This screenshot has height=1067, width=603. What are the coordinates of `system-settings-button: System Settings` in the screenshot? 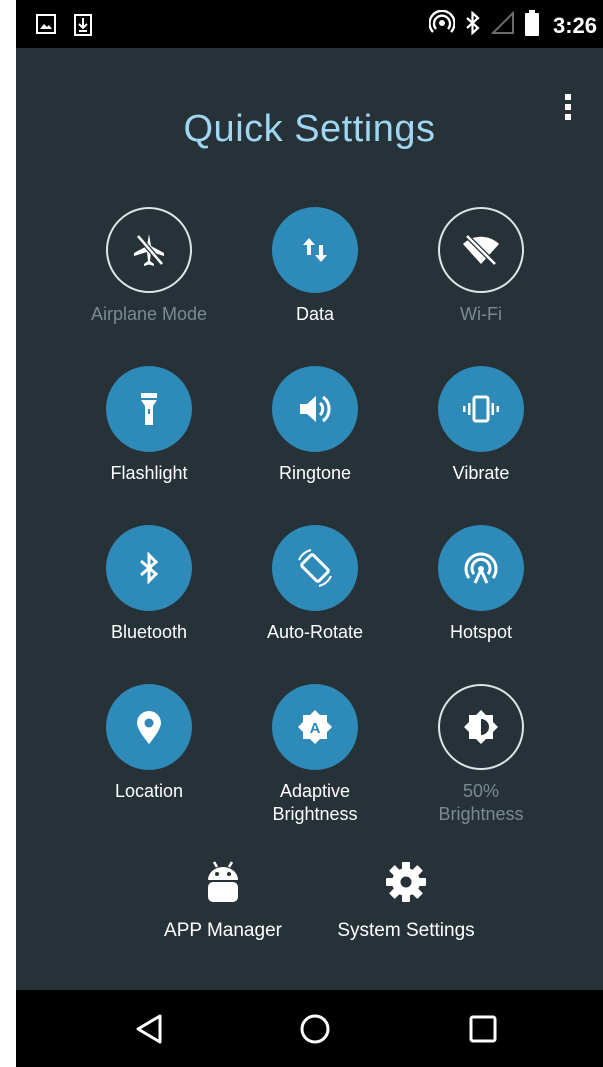 It's located at (406, 901).